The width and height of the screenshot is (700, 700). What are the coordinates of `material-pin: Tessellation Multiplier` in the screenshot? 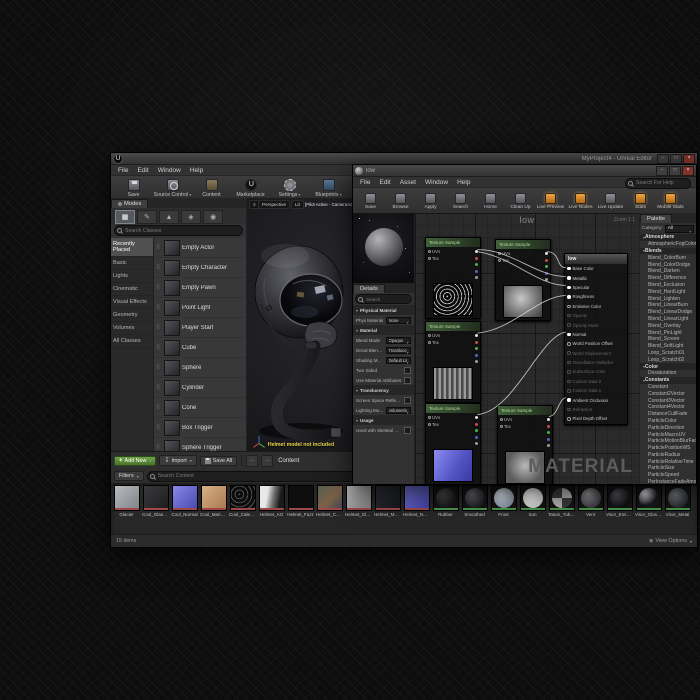 It's located at (596, 362).